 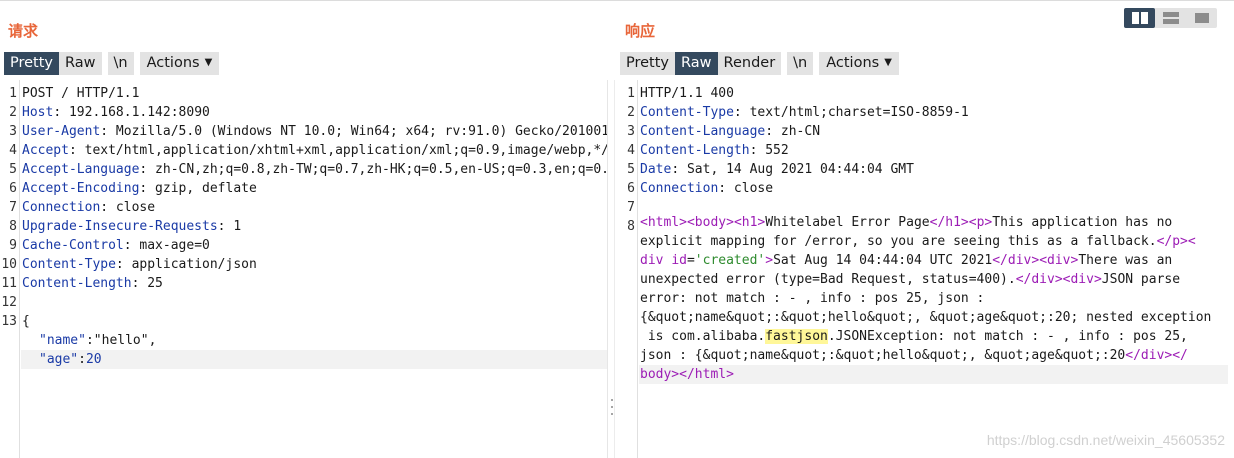 What do you see at coordinates (695, 150) in the screenshot?
I see `header-name: Content-Length` at bounding box center [695, 150].